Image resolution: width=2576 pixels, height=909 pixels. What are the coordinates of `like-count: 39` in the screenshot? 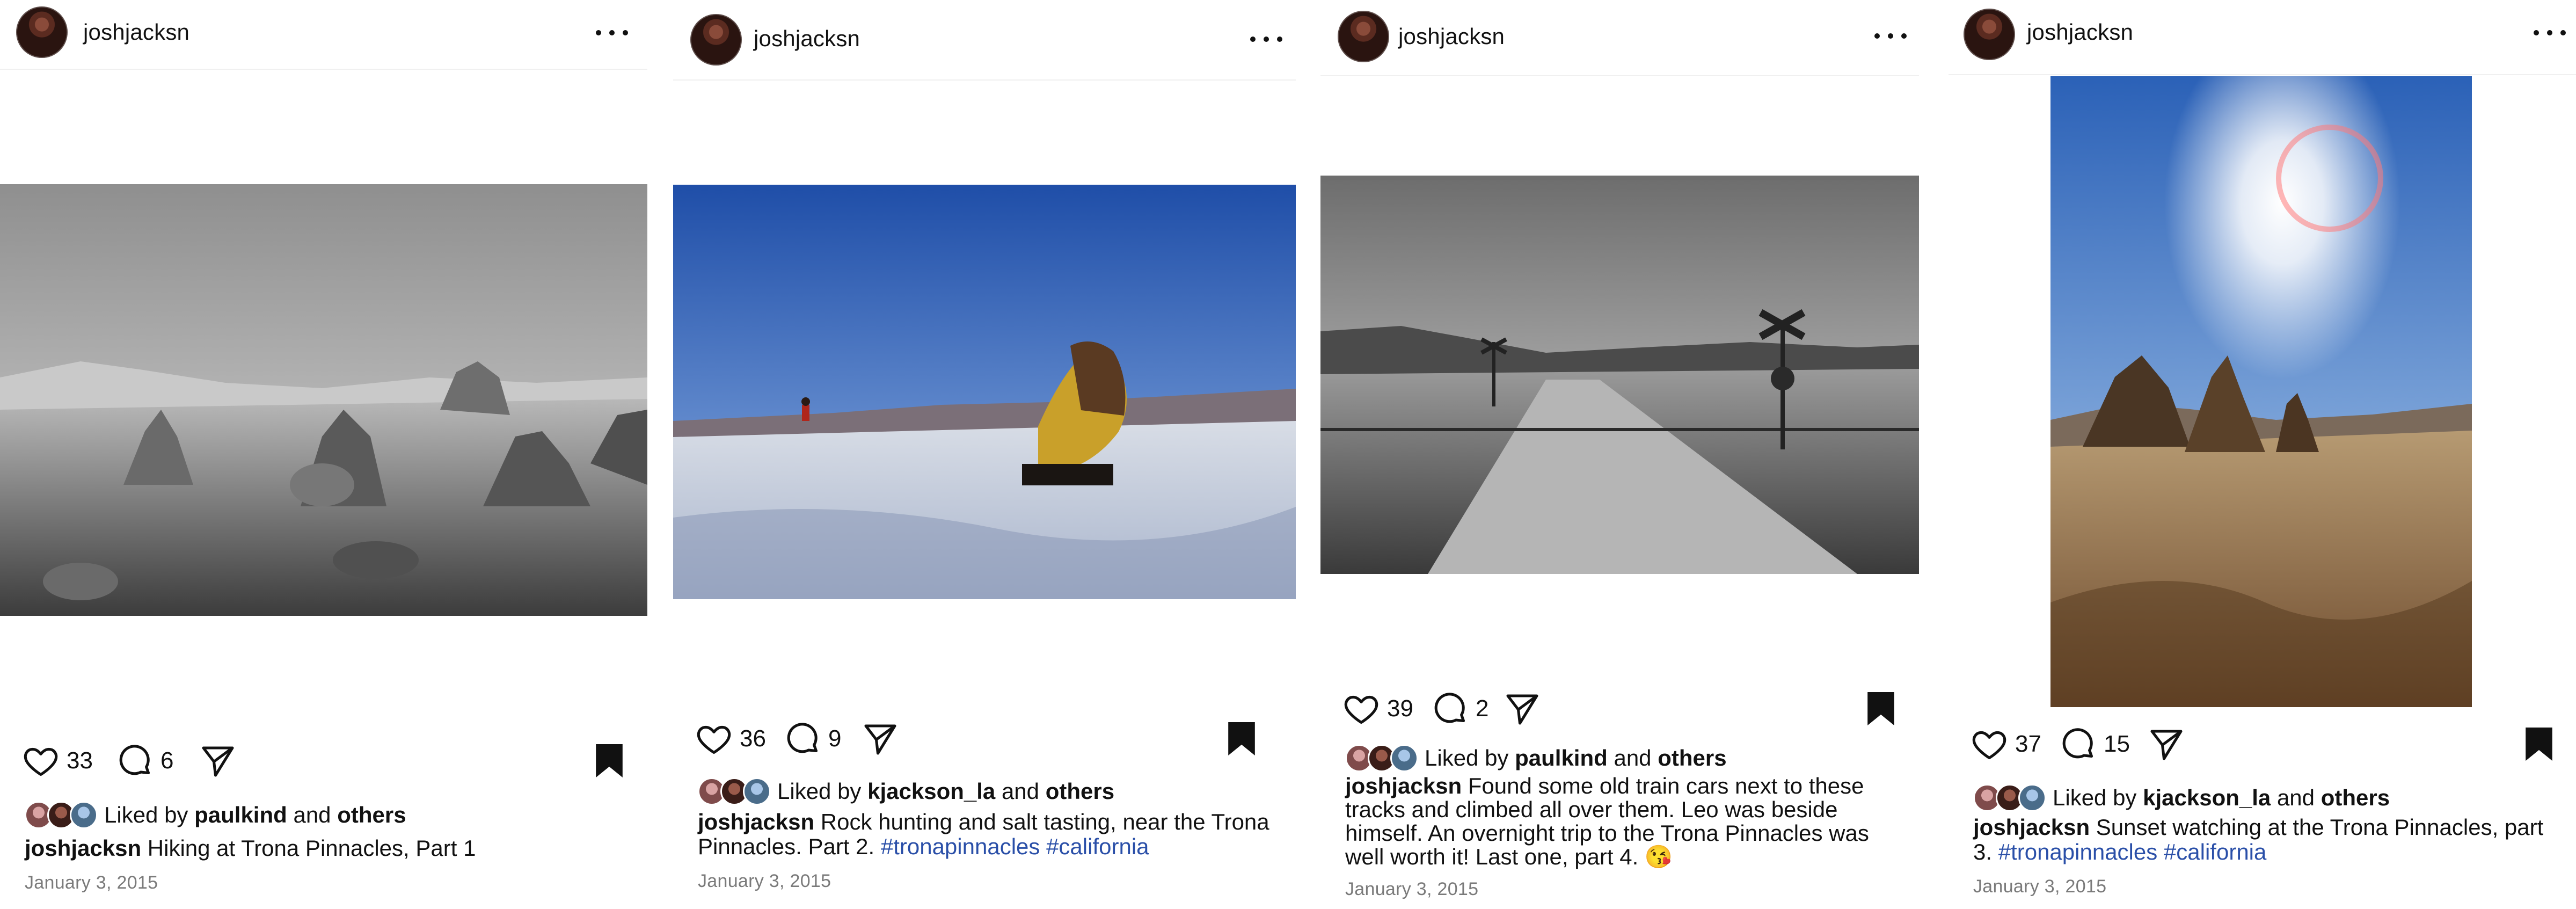 It's located at (1400, 709).